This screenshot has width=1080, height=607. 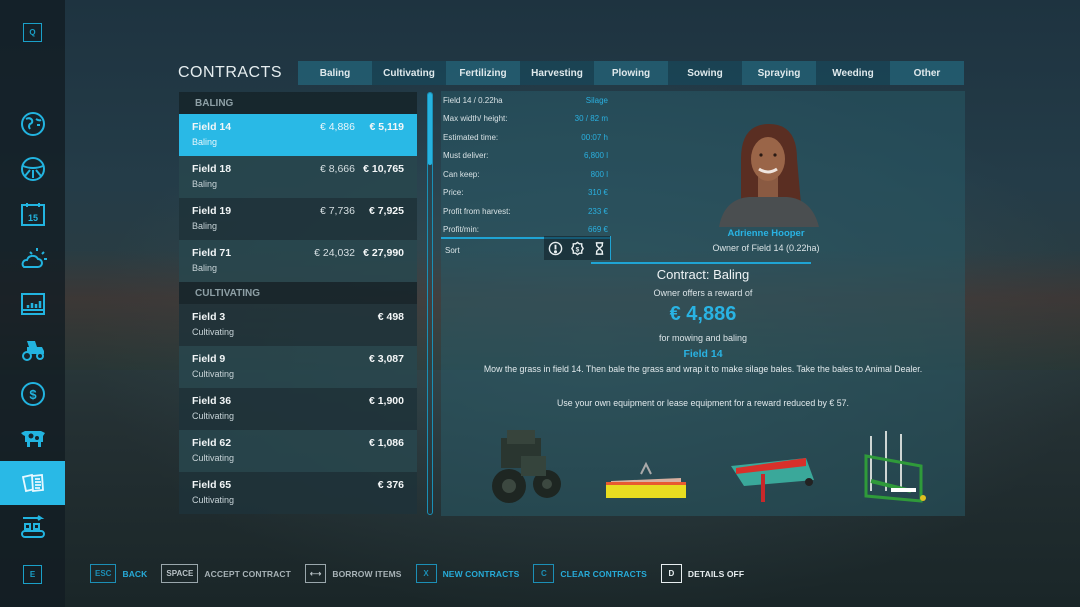 What do you see at coordinates (32, 574) in the screenshot?
I see `key-e: E` at bounding box center [32, 574].